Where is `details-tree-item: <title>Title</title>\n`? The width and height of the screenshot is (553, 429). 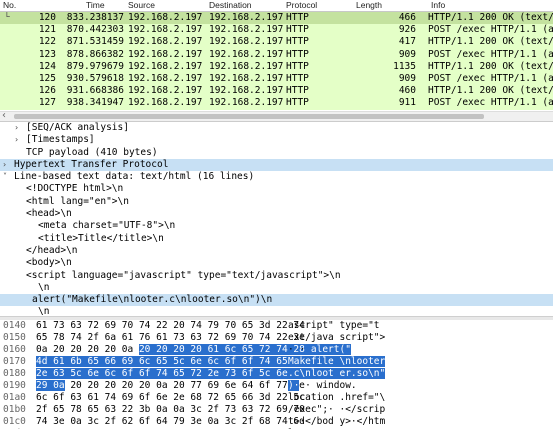
details-tree-item: <title>Title</title>\n is located at coordinates (276, 239).